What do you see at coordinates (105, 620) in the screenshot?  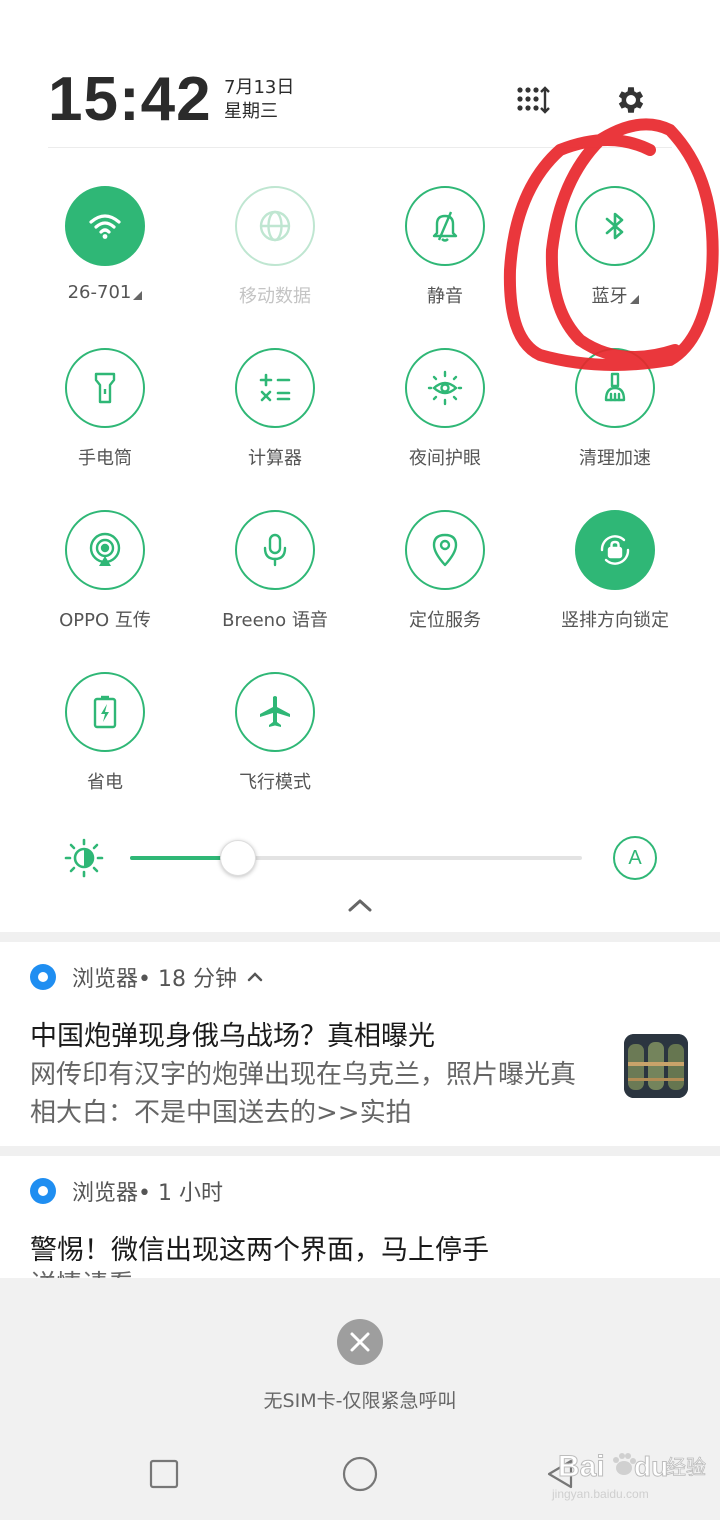 I see `tile-label: OPPO 互传` at bounding box center [105, 620].